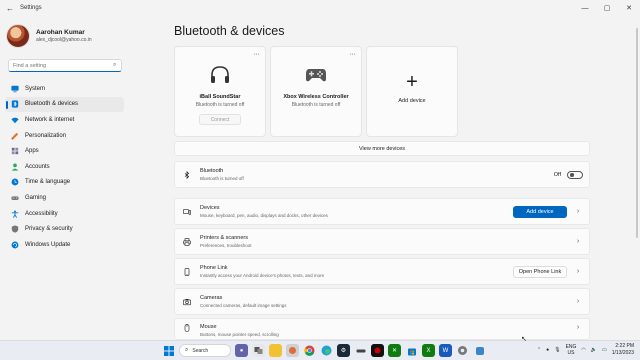 This screenshot has width=640, height=360. I want to click on sidebar-item-label: System, so click(35, 88).